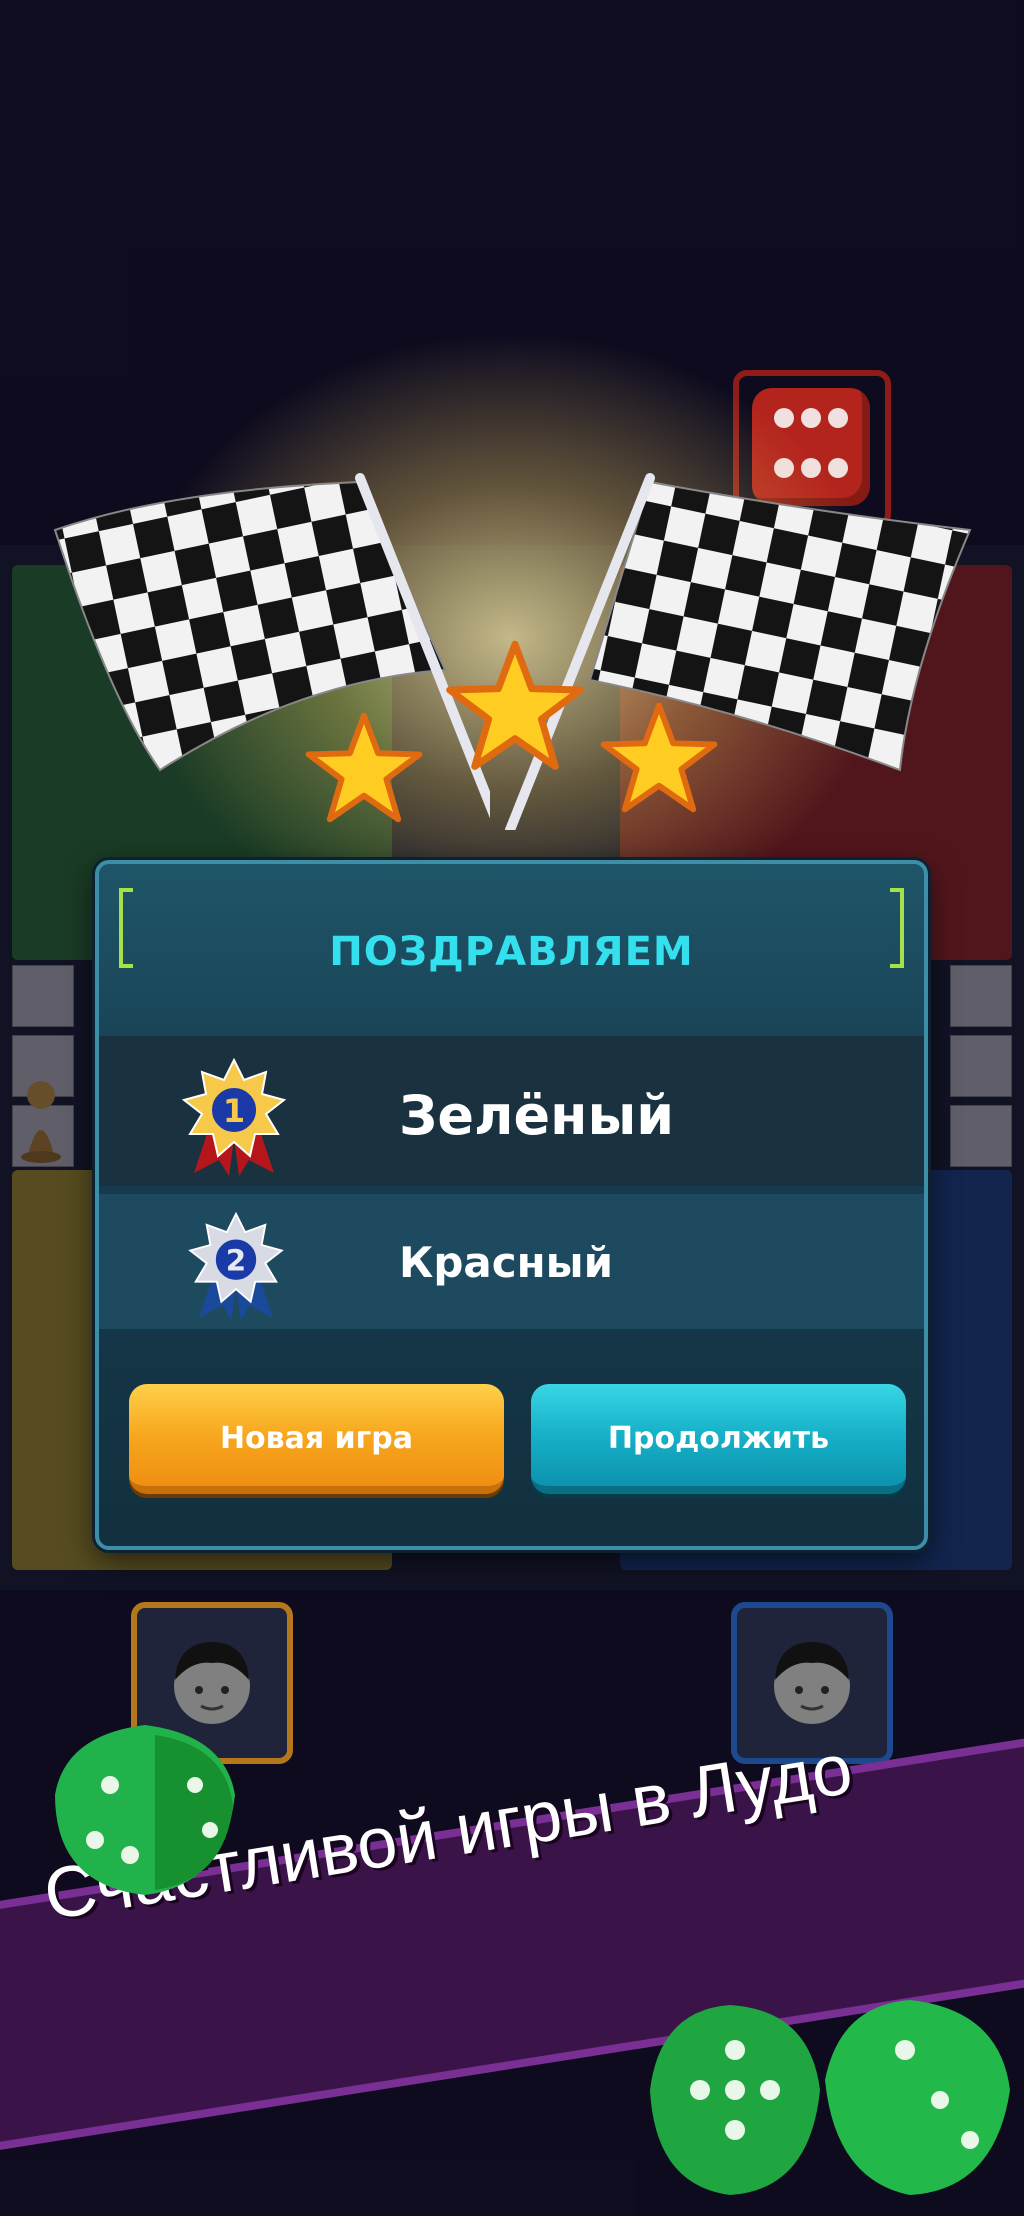 This screenshot has width=1024, height=2216. Describe the element at coordinates (234, 1111) in the screenshot. I see `medal-place-1: 1` at that location.